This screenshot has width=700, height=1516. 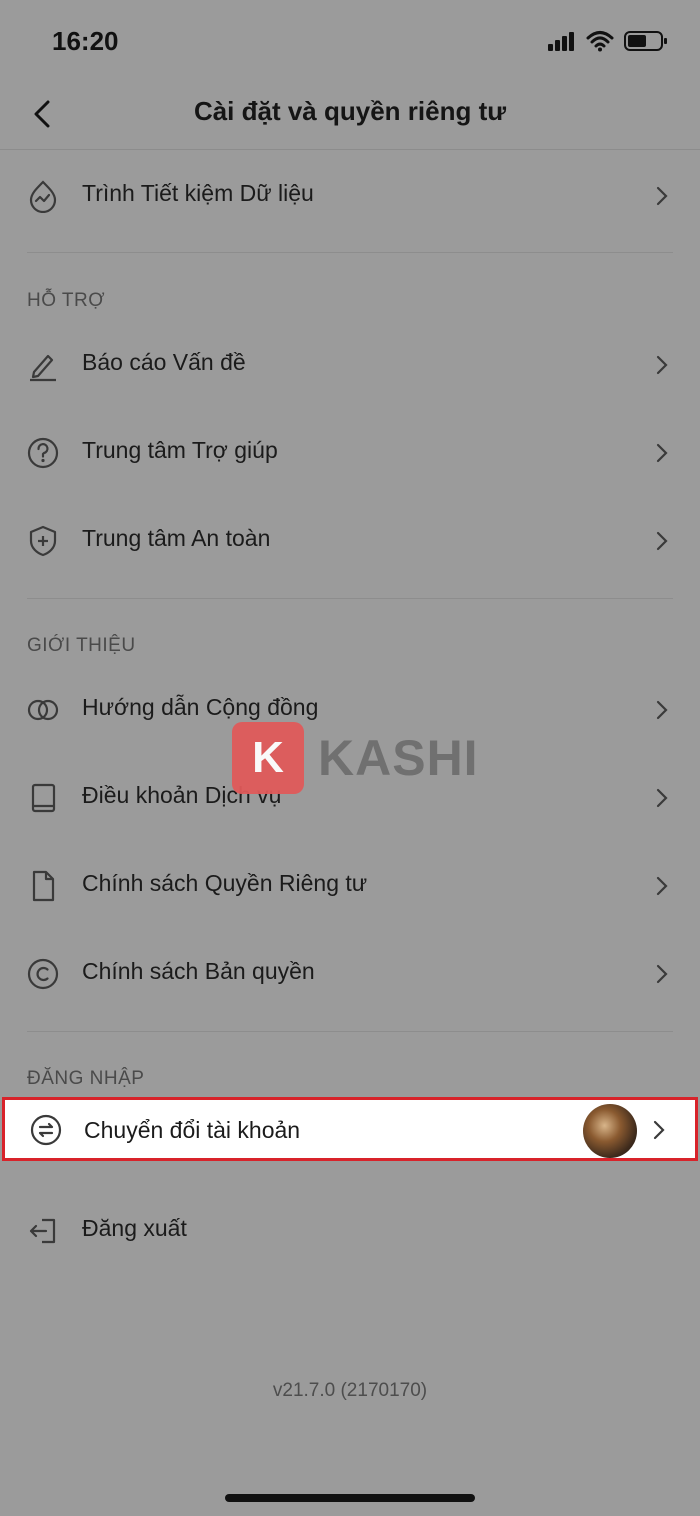 I want to click on pencil-icon, so click(x=43, y=365).